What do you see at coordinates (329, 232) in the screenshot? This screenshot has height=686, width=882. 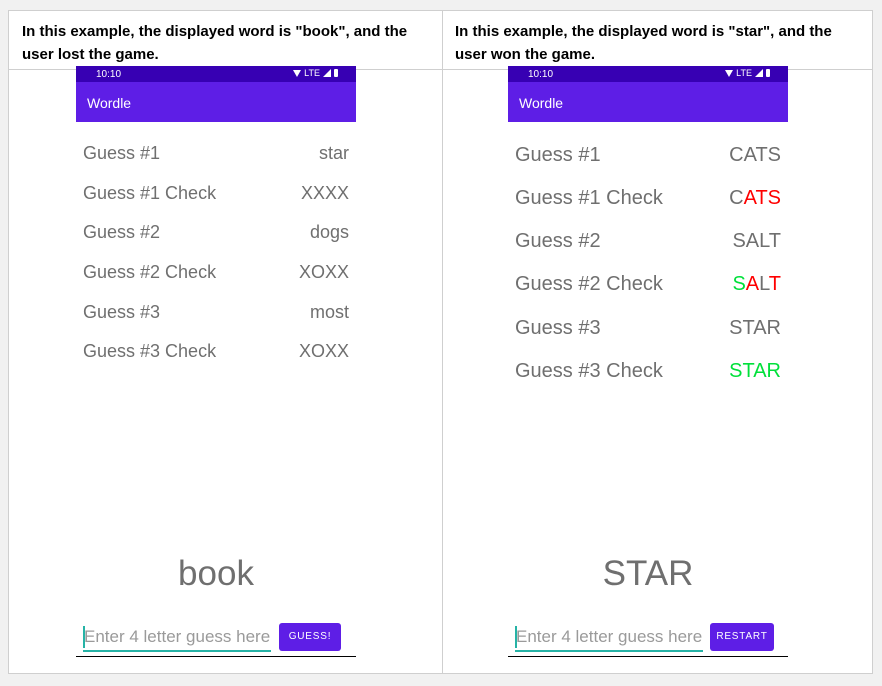 I see `guess-value: dogs` at bounding box center [329, 232].